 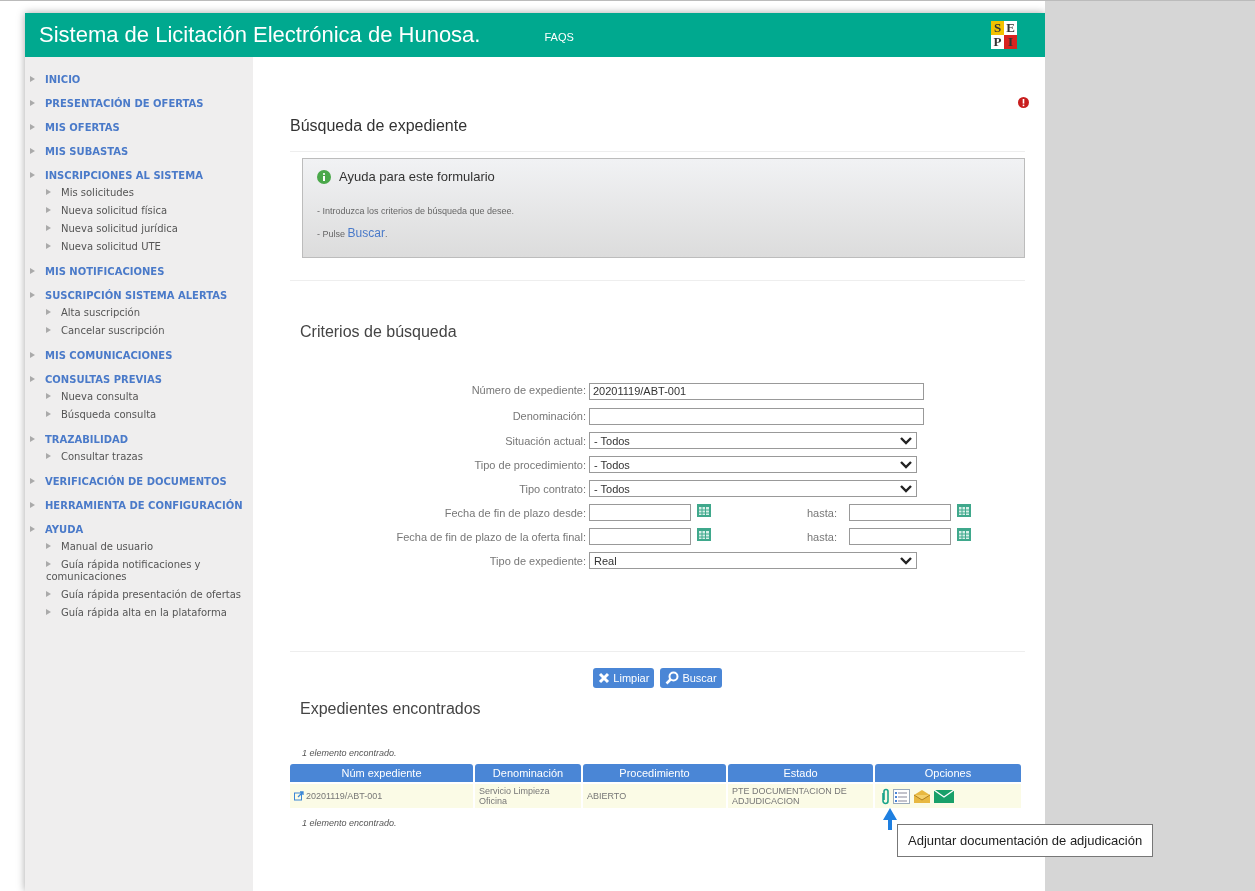 What do you see at coordinates (141, 247) in the screenshot?
I see `sidebar-item-link: Nueva solicitud UTE` at bounding box center [141, 247].